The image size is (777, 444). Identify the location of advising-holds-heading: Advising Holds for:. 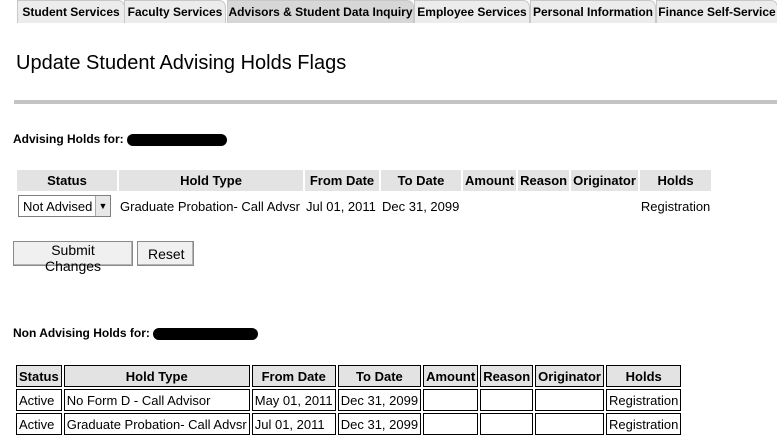
(120, 139).